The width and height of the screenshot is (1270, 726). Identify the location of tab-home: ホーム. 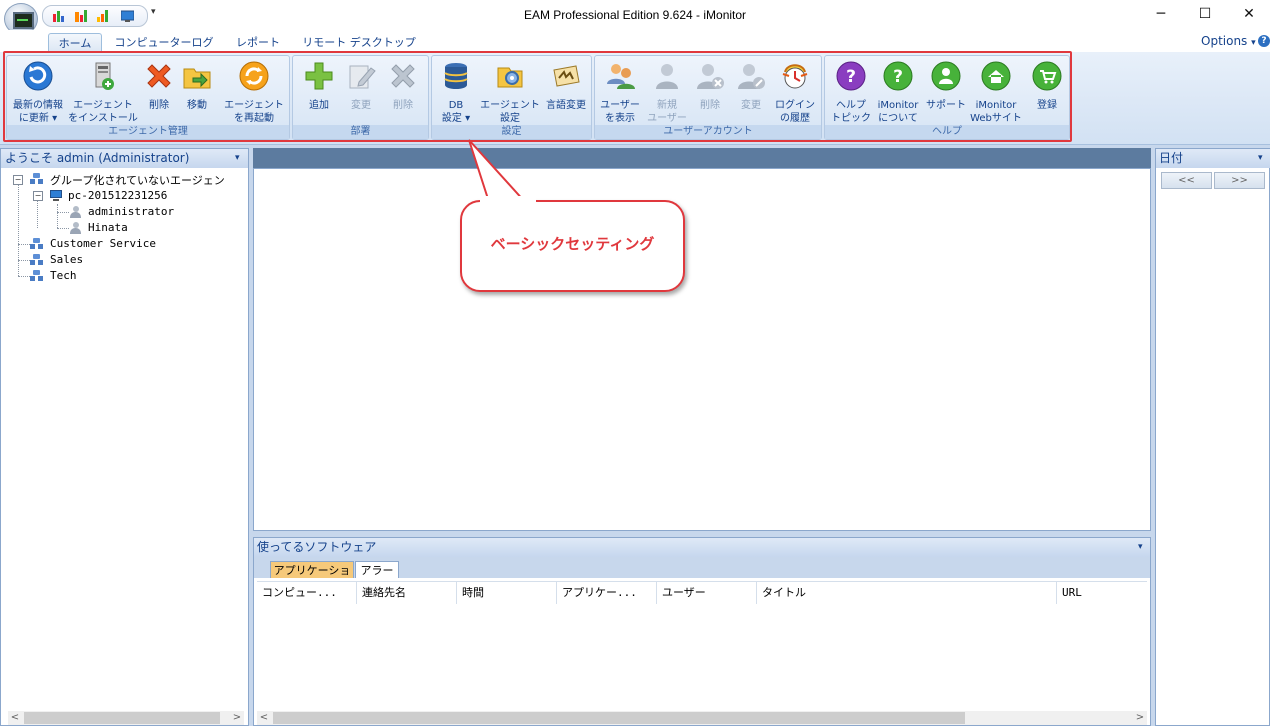
(75, 42).